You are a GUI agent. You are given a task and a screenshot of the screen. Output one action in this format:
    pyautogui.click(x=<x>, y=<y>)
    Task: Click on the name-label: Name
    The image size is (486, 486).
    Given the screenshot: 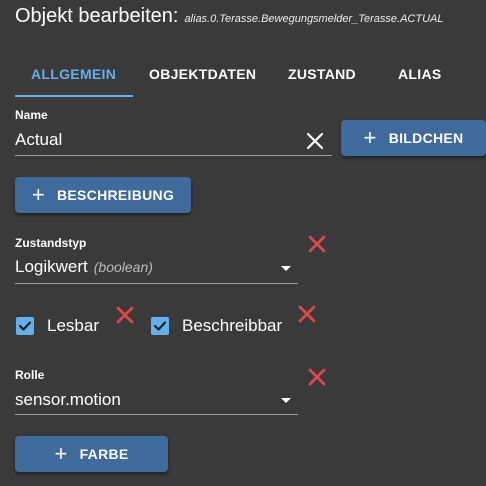 What is the action you would take?
    pyautogui.click(x=31, y=115)
    